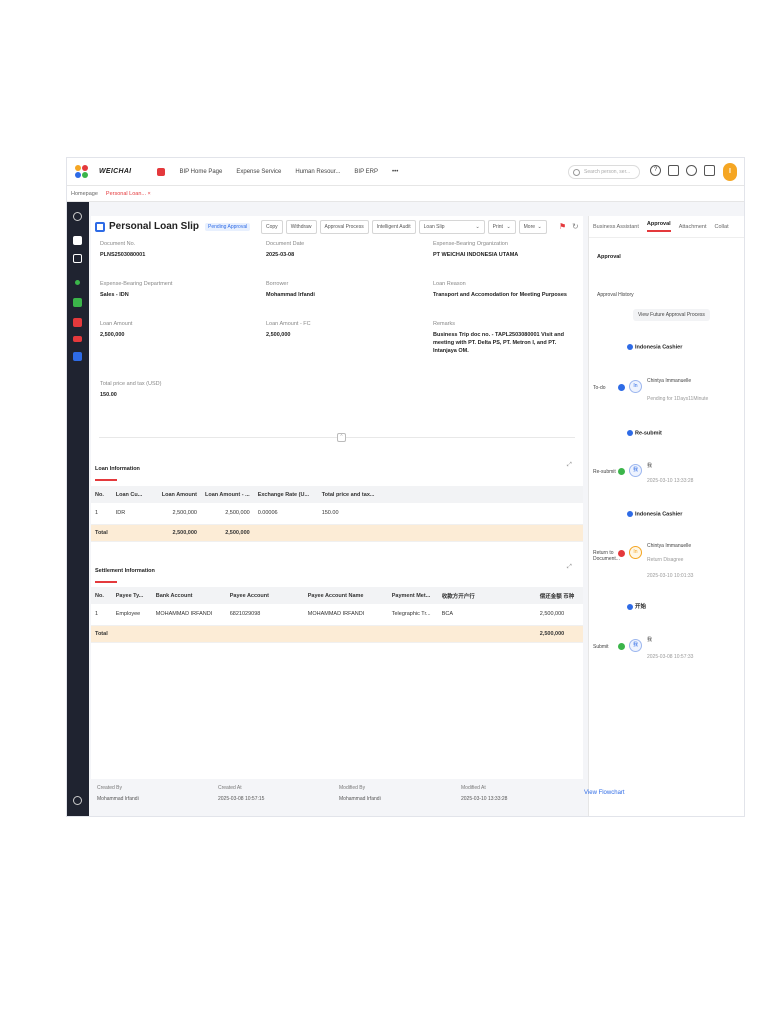 Image resolution: width=768 pixels, height=1024 pixels. I want to click on tab-attachment: Attachment, so click(693, 227).